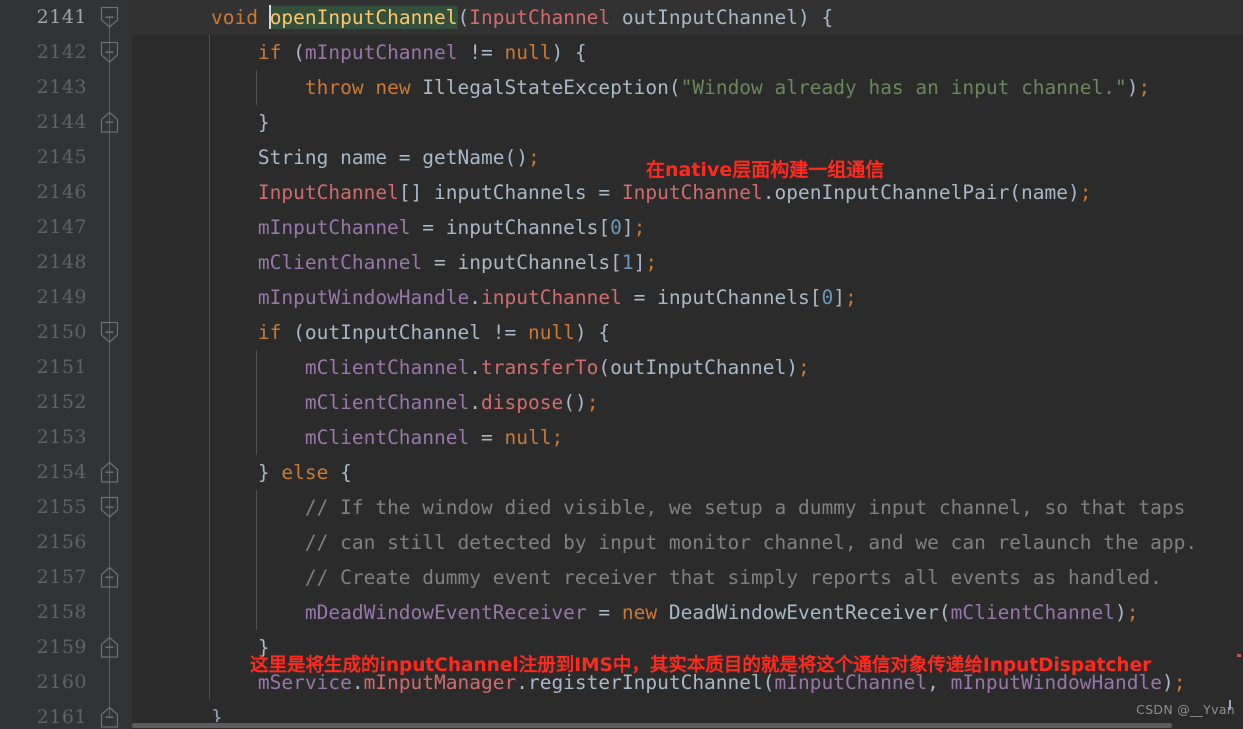 Image resolution: width=1243 pixels, height=729 pixels. I want to click on line-number: 2142, so click(61, 52).